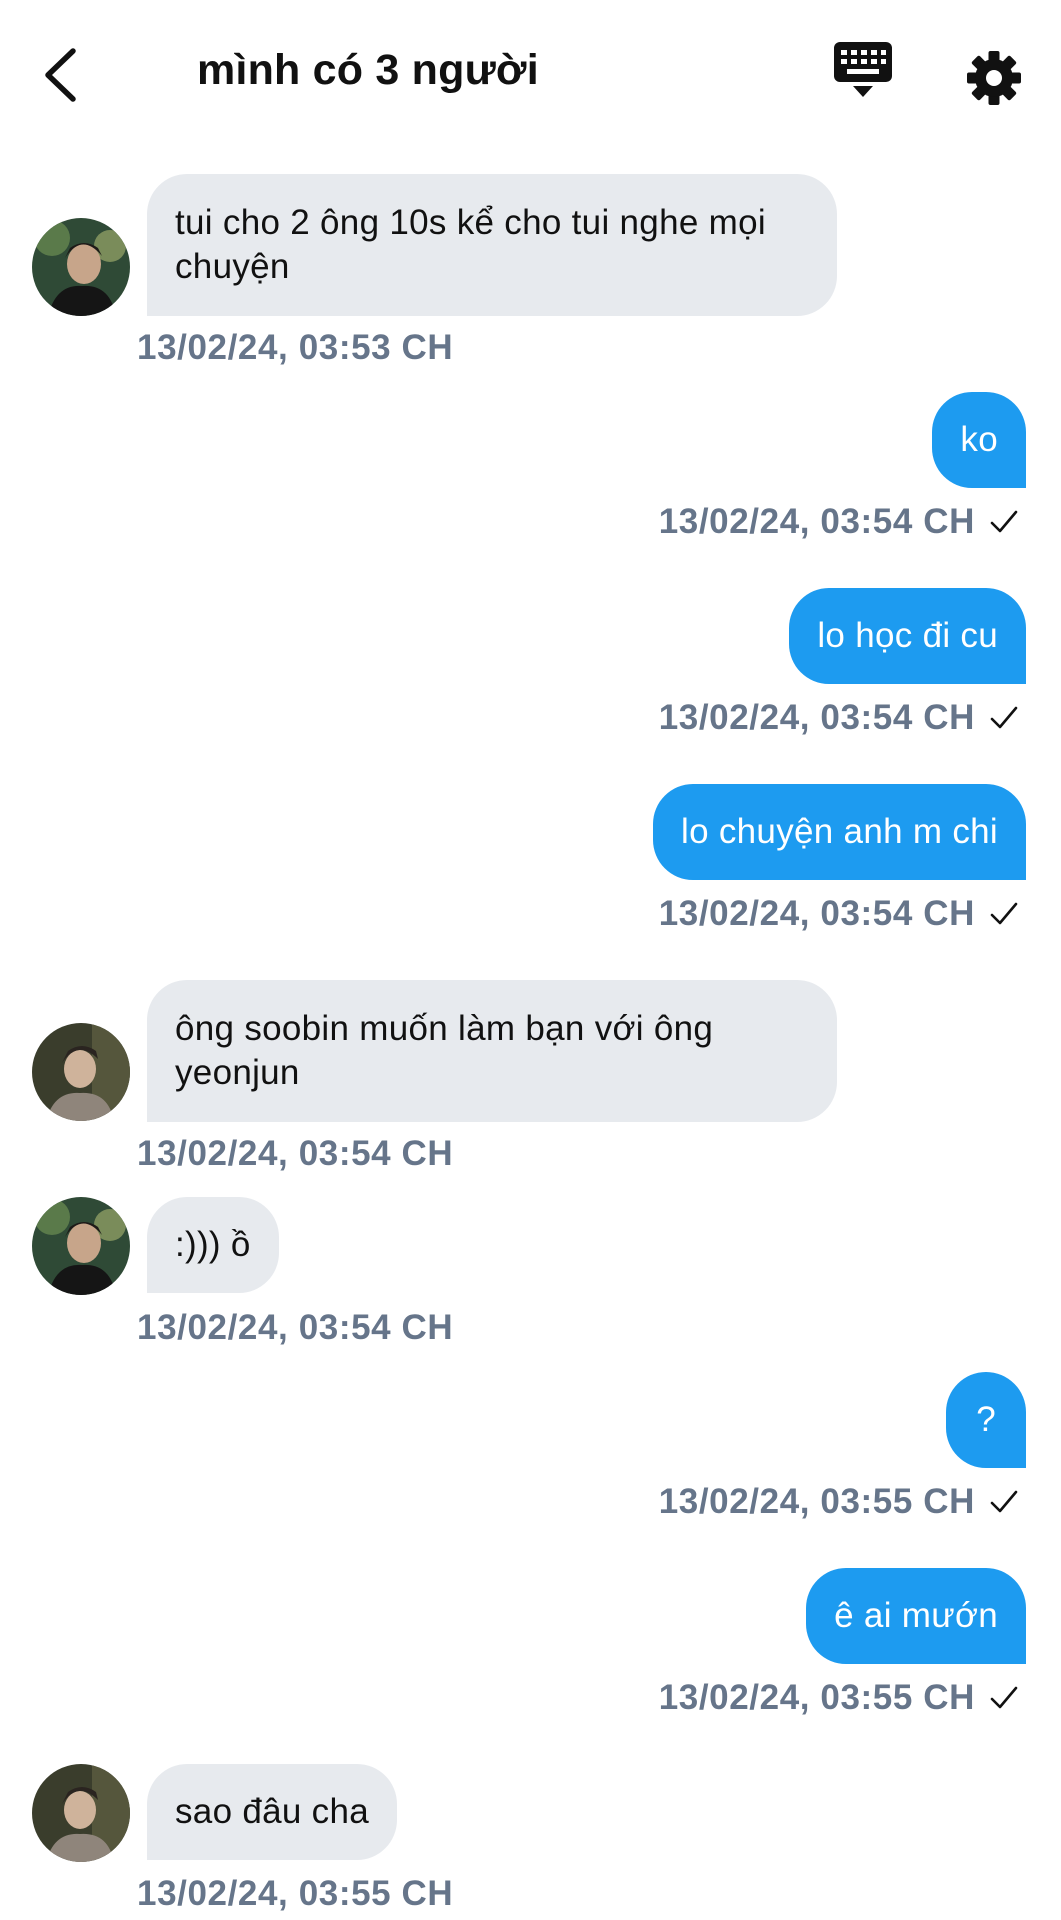 The height and width of the screenshot is (1920, 1061). I want to click on message-text: lo học đi cu, so click(907, 635).